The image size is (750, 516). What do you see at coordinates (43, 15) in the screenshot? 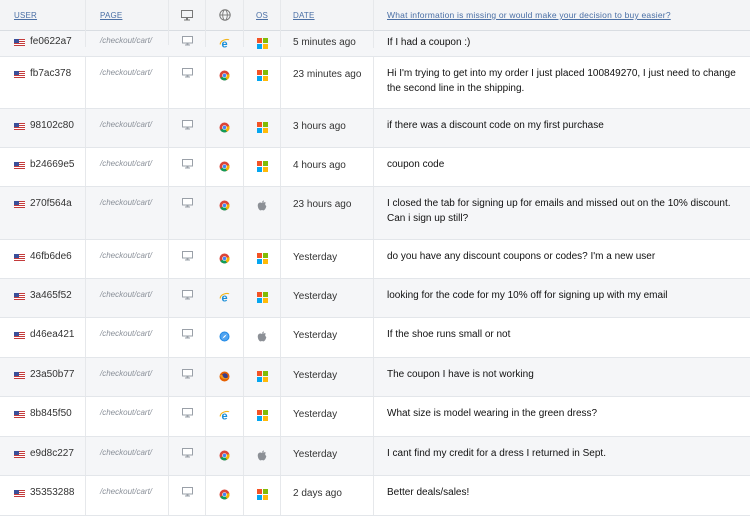
I see `column-header-user: USER` at bounding box center [43, 15].